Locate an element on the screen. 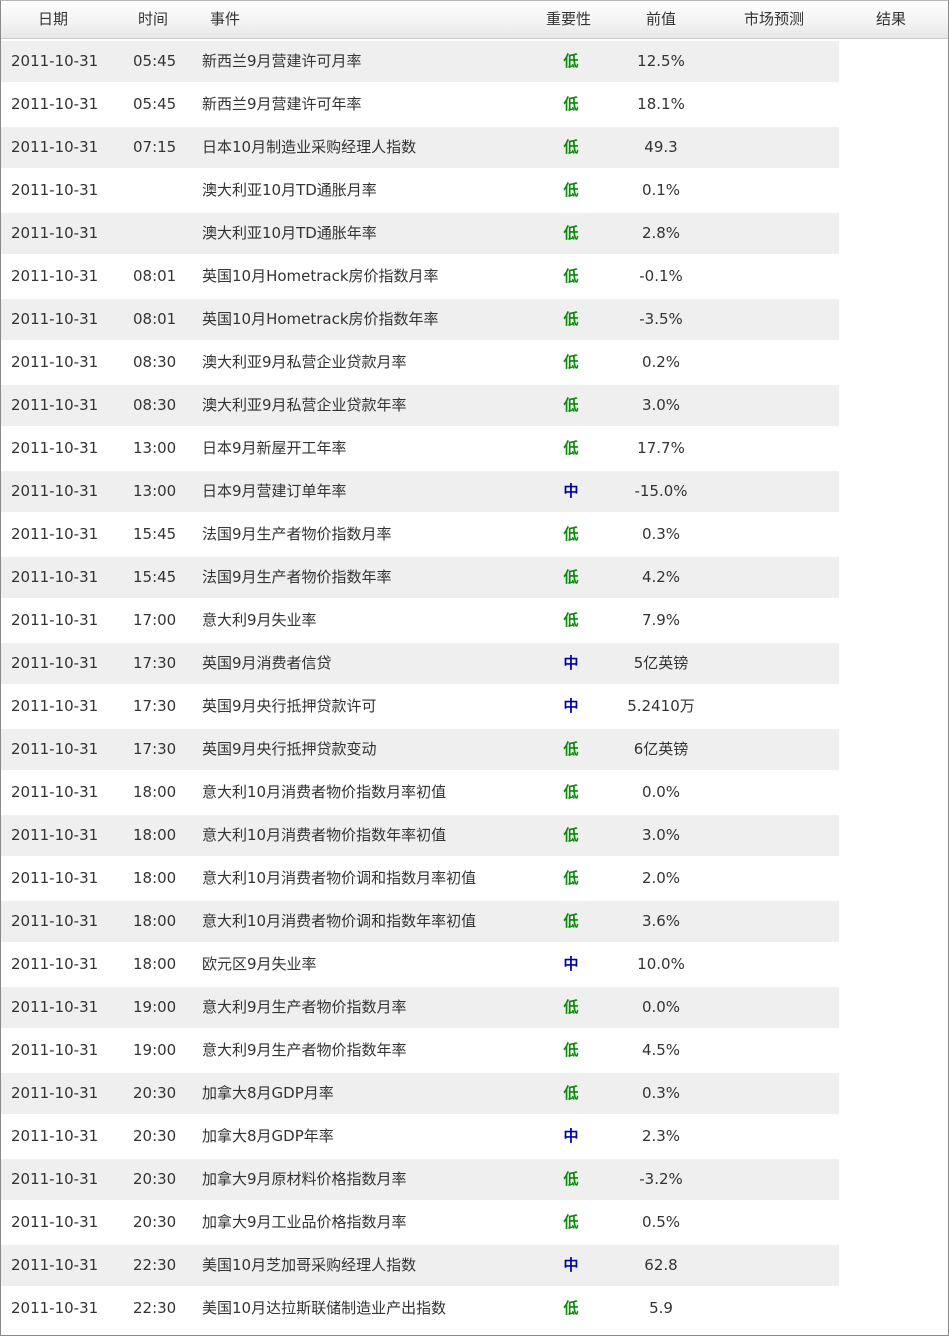  row-event: 加拿大8月GDP年率 is located at coordinates (268, 1136).